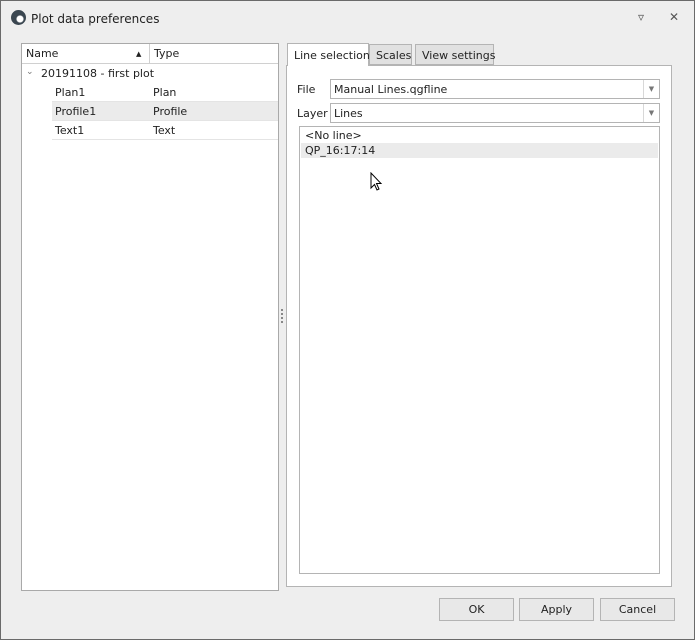 The width and height of the screenshot is (695, 640). What do you see at coordinates (391, 89) in the screenshot?
I see `file-value: Manual Lines.qgfline` at bounding box center [391, 89].